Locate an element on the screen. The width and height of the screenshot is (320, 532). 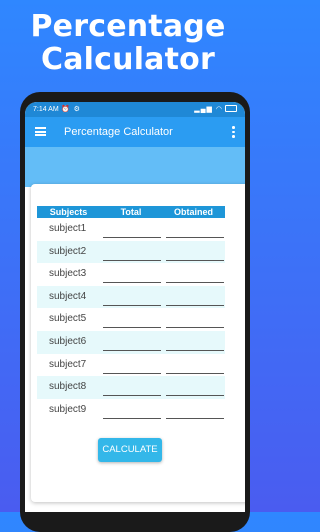
calculate-button: CALCULATE is located at coordinates (130, 450).